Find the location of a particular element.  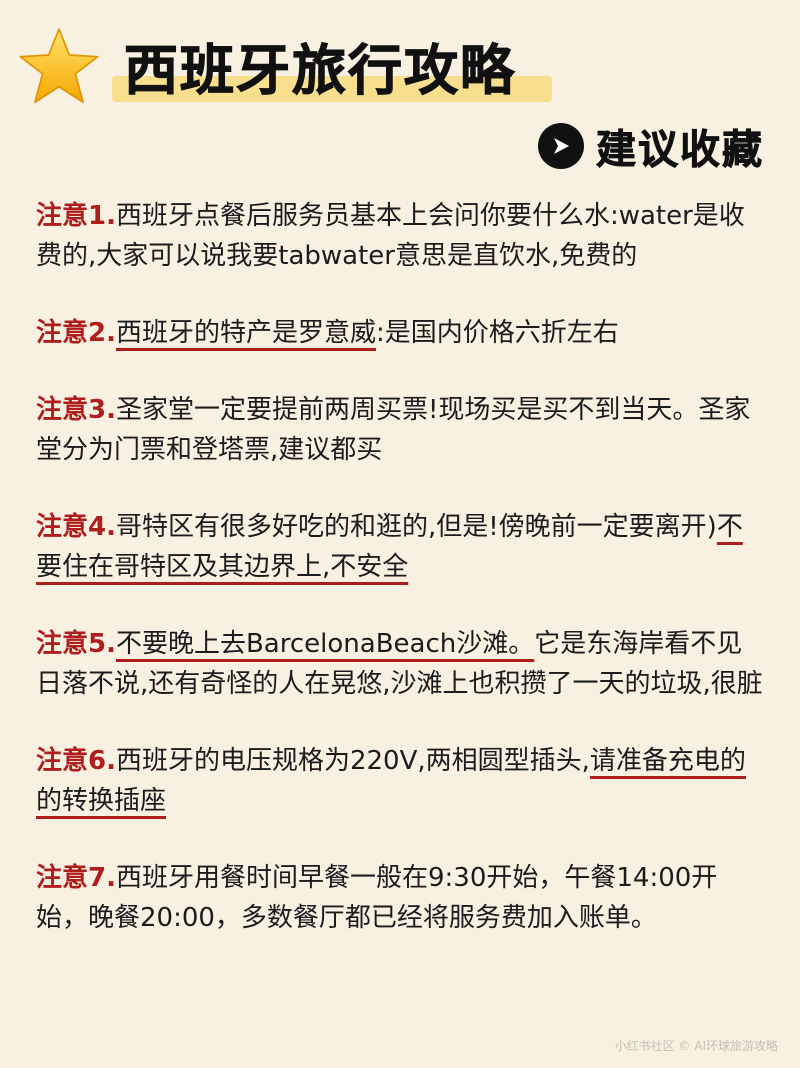

note-prefix: 注意6. is located at coordinates (76, 761).